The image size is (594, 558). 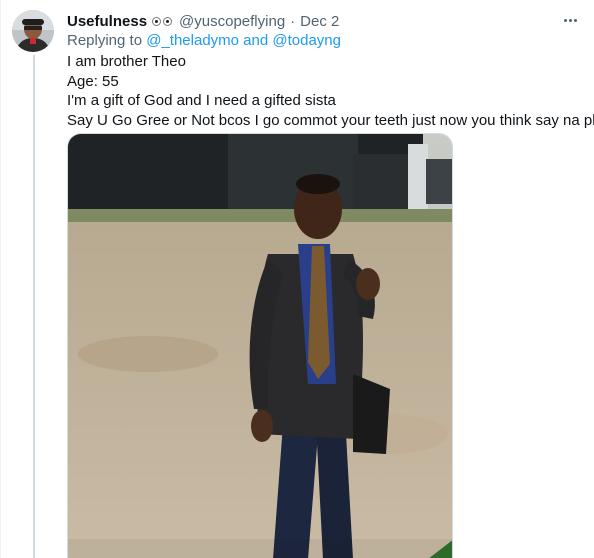 What do you see at coordinates (93, 81) in the screenshot?
I see `tweet-text-line: Age: 55` at bounding box center [93, 81].